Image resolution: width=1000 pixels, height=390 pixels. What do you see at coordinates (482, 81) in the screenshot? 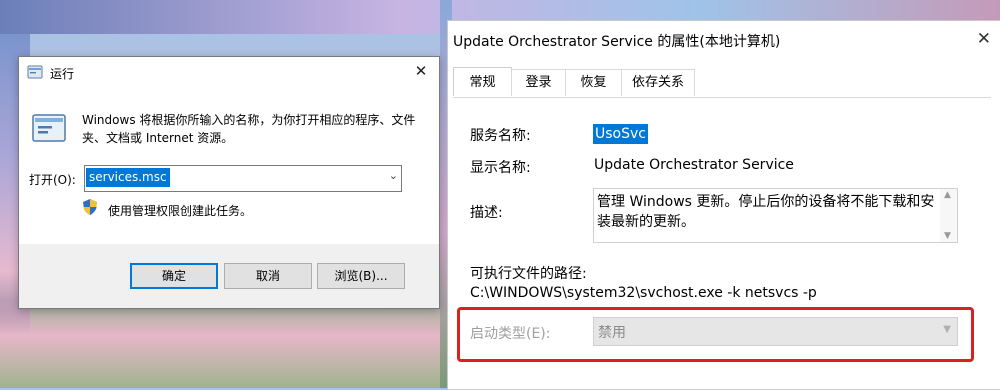
I see `tab-general: 常规` at bounding box center [482, 81].